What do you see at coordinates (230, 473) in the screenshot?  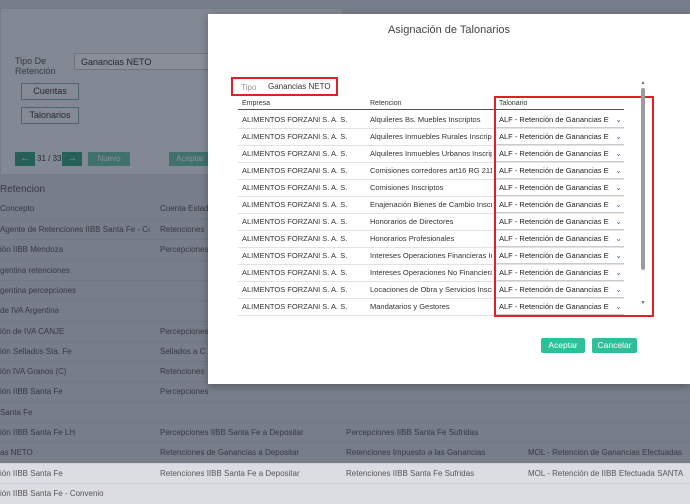 I see `bg-cell-2: Retenciones IIBB Santa Fe a Depositar` at bounding box center [230, 473].